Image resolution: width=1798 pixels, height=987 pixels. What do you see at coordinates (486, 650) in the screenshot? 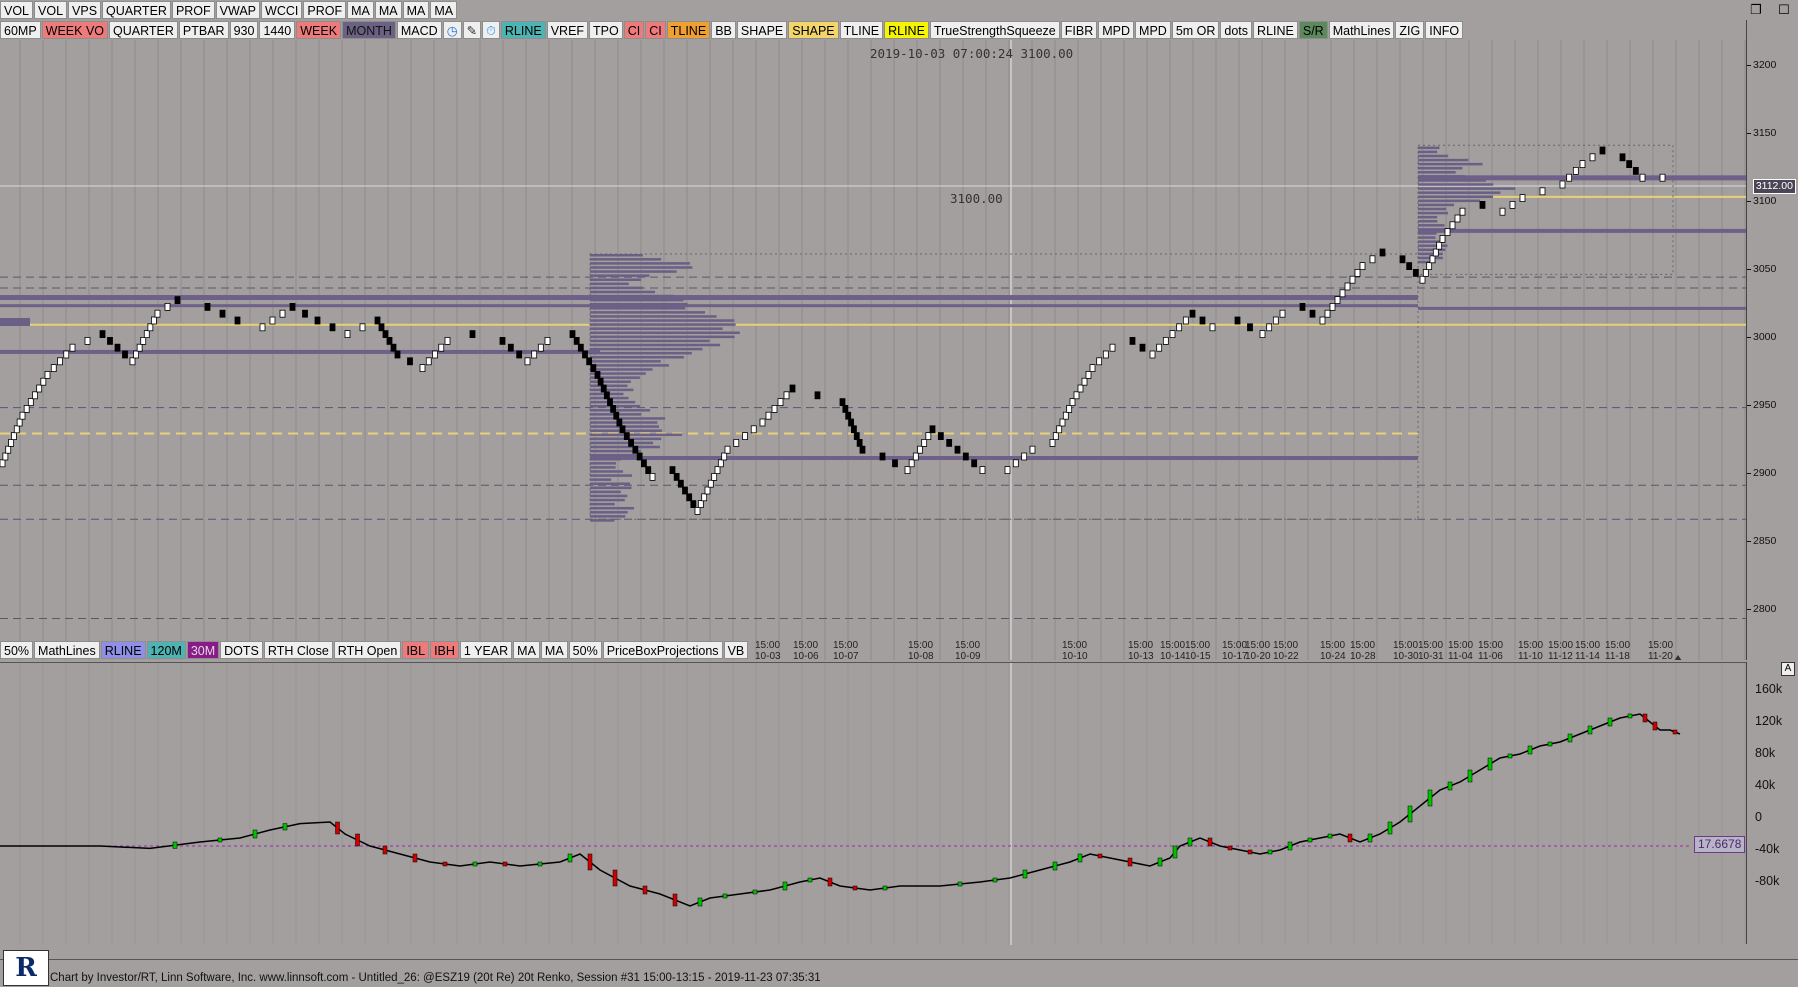
I see `lower-button-10: 1 YEAR` at bounding box center [486, 650].